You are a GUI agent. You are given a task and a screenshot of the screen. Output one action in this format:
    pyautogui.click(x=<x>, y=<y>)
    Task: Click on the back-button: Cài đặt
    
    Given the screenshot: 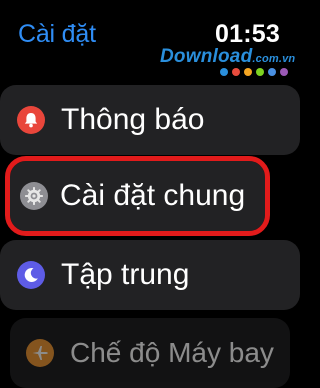 What is the action you would take?
    pyautogui.click(x=57, y=34)
    